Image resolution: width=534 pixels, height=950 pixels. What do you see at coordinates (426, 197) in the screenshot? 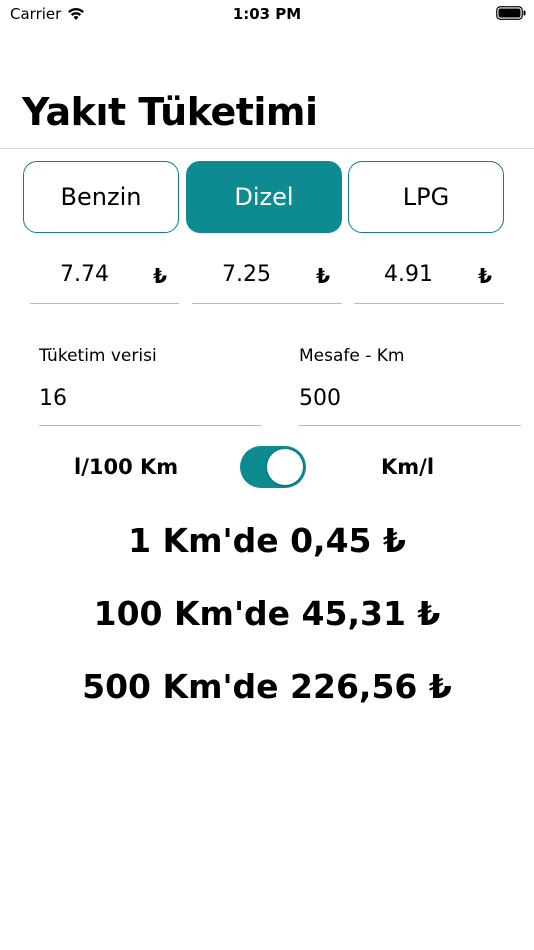
I see `tab-lpg: LPG` at bounding box center [426, 197].